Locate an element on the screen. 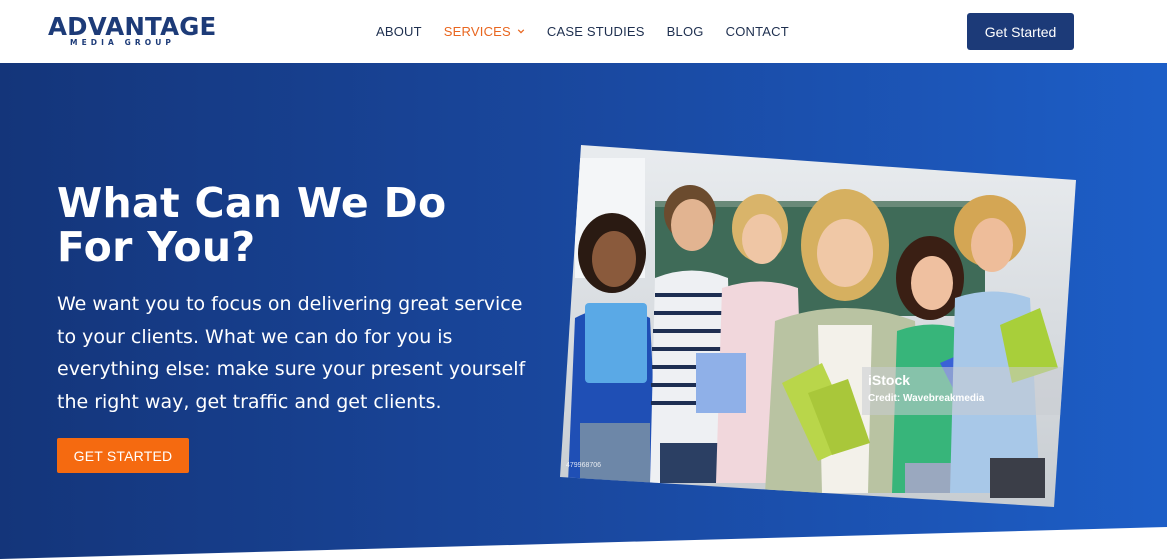  nav-item-services: SERVICES is located at coordinates (484, 32).